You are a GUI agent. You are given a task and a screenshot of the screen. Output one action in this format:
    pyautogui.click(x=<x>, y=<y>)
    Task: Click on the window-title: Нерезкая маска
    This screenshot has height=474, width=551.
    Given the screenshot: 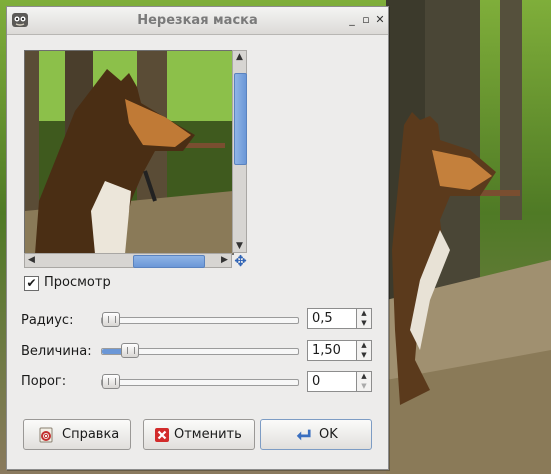 What is the action you would take?
    pyautogui.click(x=197, y=20)
    